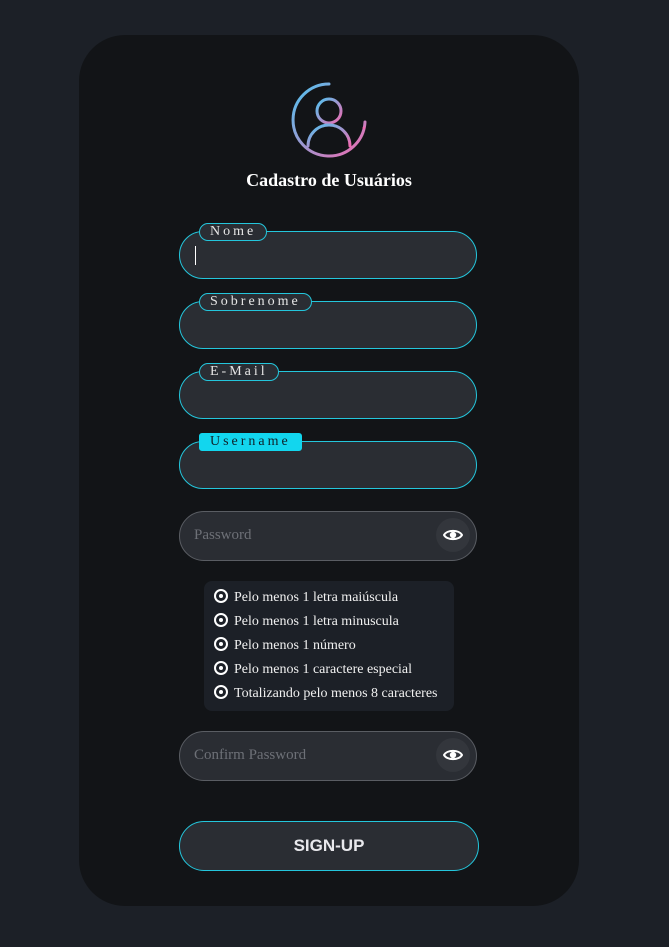 The width and height of the screenshot is (669, 947). Describe the element at coordinates (328, 321) in the screenshot. I see `sobrenome-field: Sobrenome` at that location.